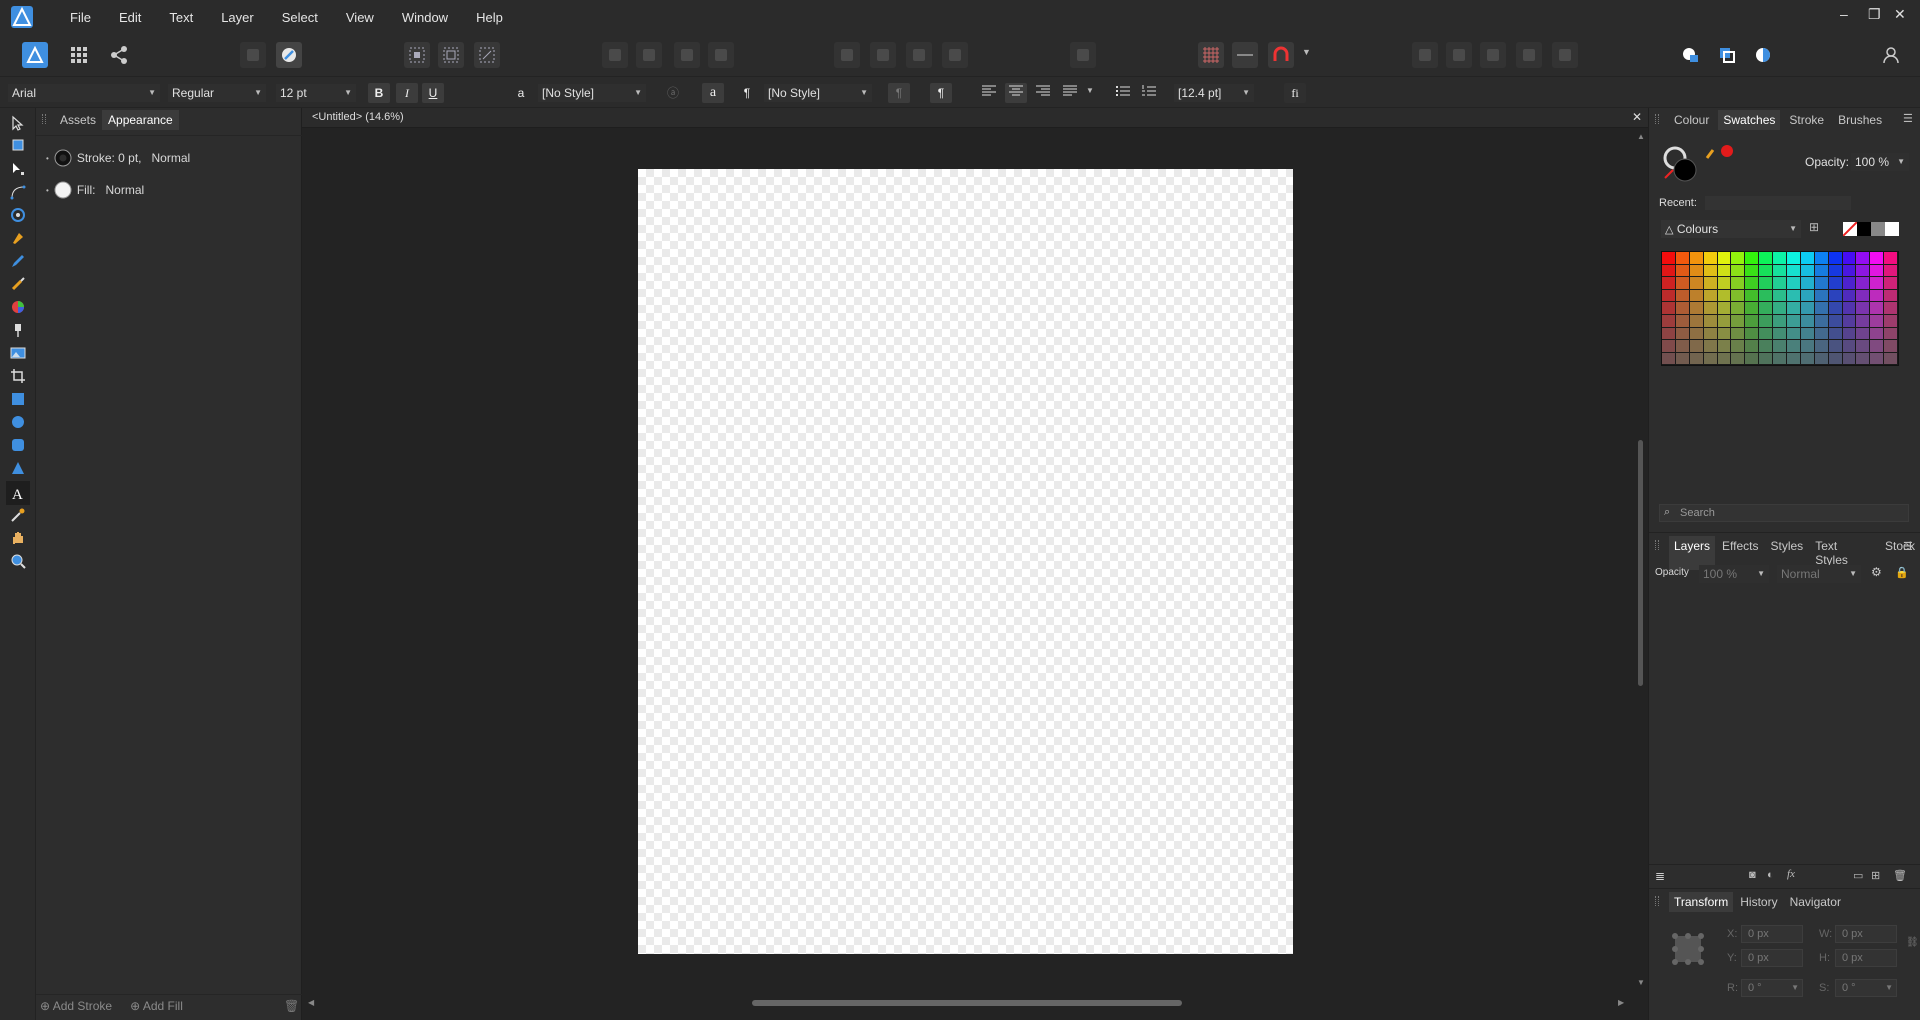 The image size is (1920, 1020). Describe the element at coordinates (217, 93) in the screenshot. I see `font-weight-select: Regular ▼` at that location.